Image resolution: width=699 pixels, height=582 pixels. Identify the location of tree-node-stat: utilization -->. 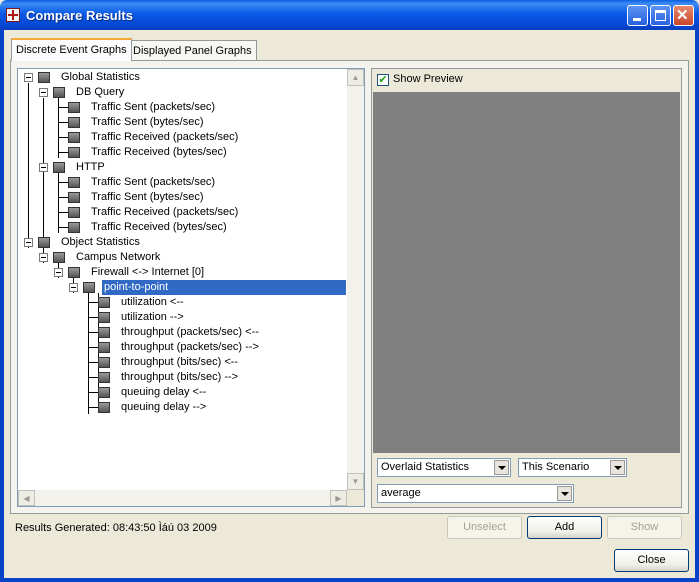
(183, 317).